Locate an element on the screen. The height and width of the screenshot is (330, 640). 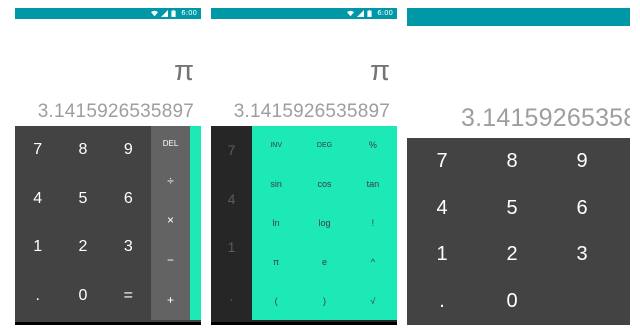
degree-button: DEG is located at coordinates (324, 145).